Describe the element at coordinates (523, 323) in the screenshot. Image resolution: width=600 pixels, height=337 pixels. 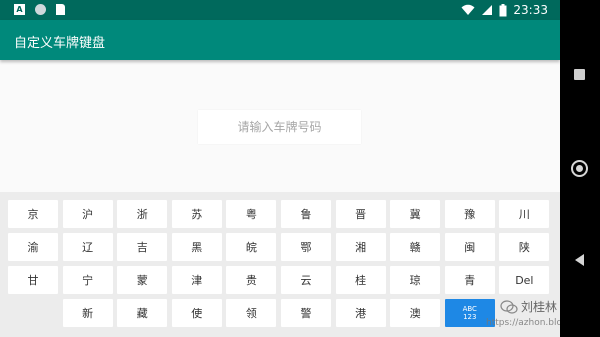
I see `watermark-url: https://azhon.blog.cs` at that location.